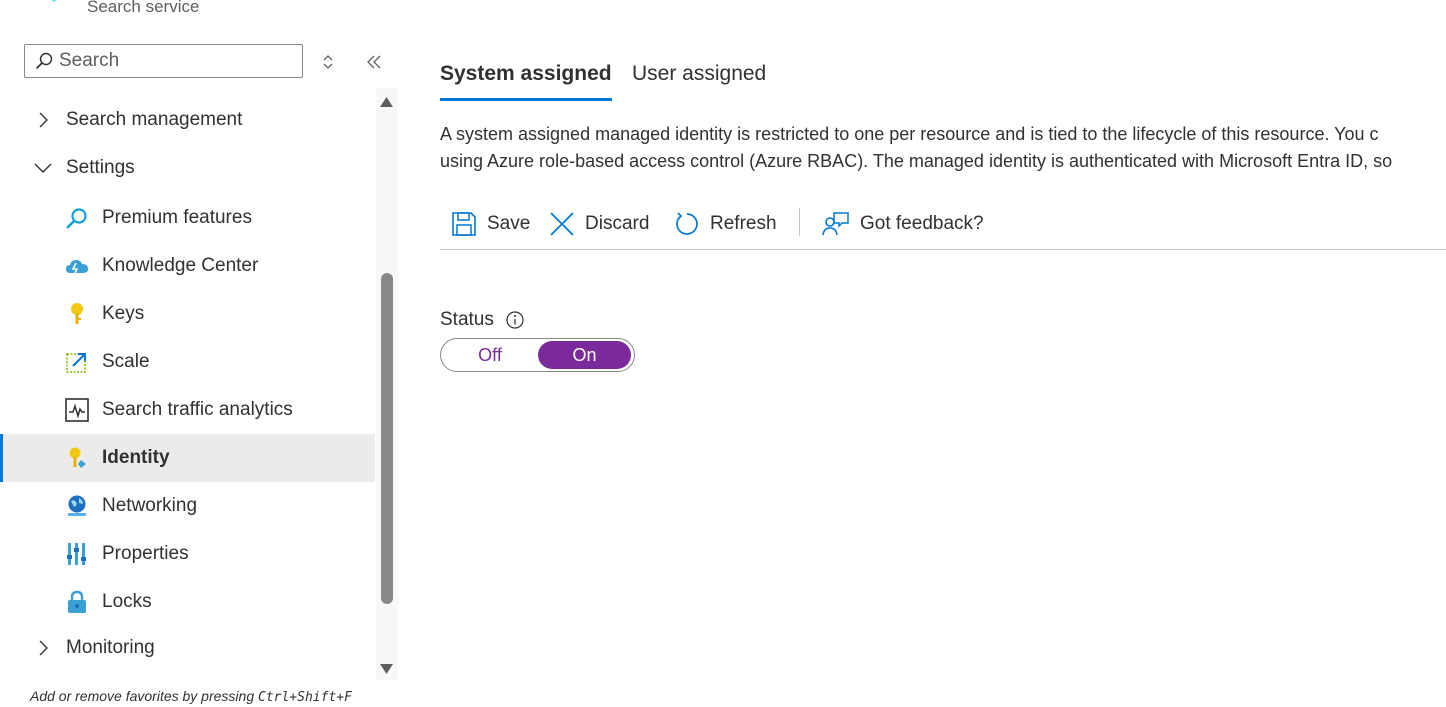 The width and height of the screenshot is (1446, 707). I want to click on sidebar-item-label: Identity, so click(136, 457).